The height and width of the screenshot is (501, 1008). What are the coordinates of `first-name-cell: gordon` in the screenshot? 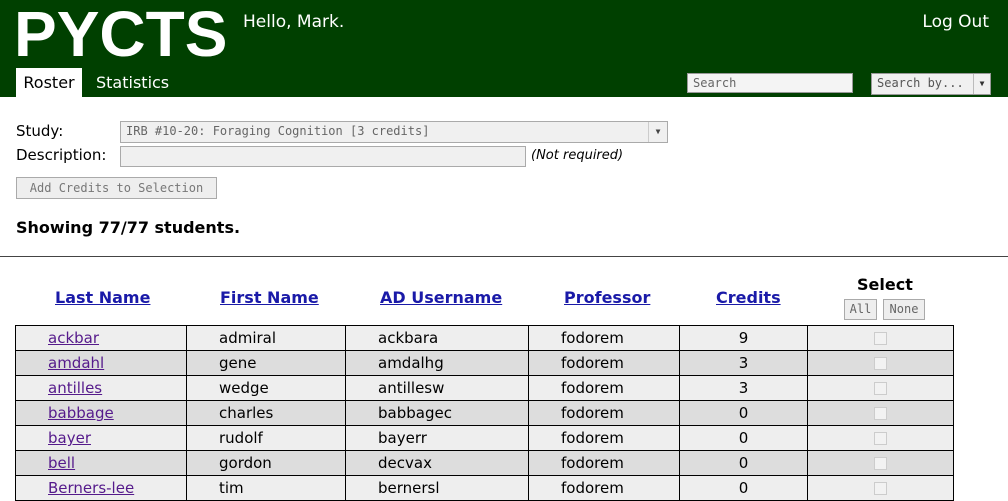 It's located at (266, 463).